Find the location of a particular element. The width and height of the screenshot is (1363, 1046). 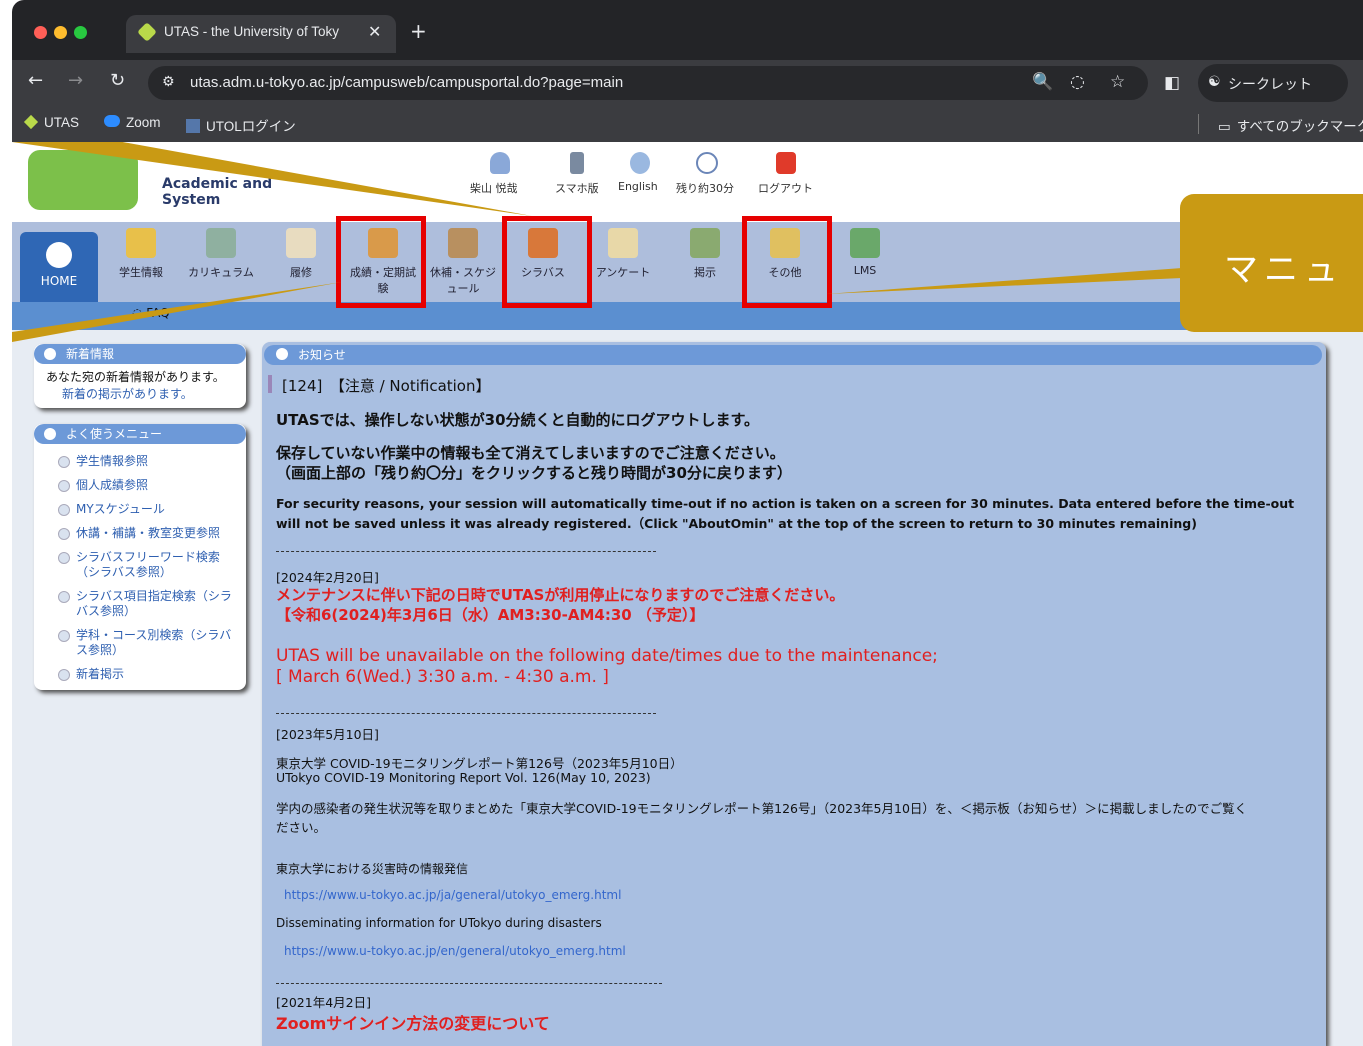

eye-off-icon: ◌ is located at coordinates (1077, 82).